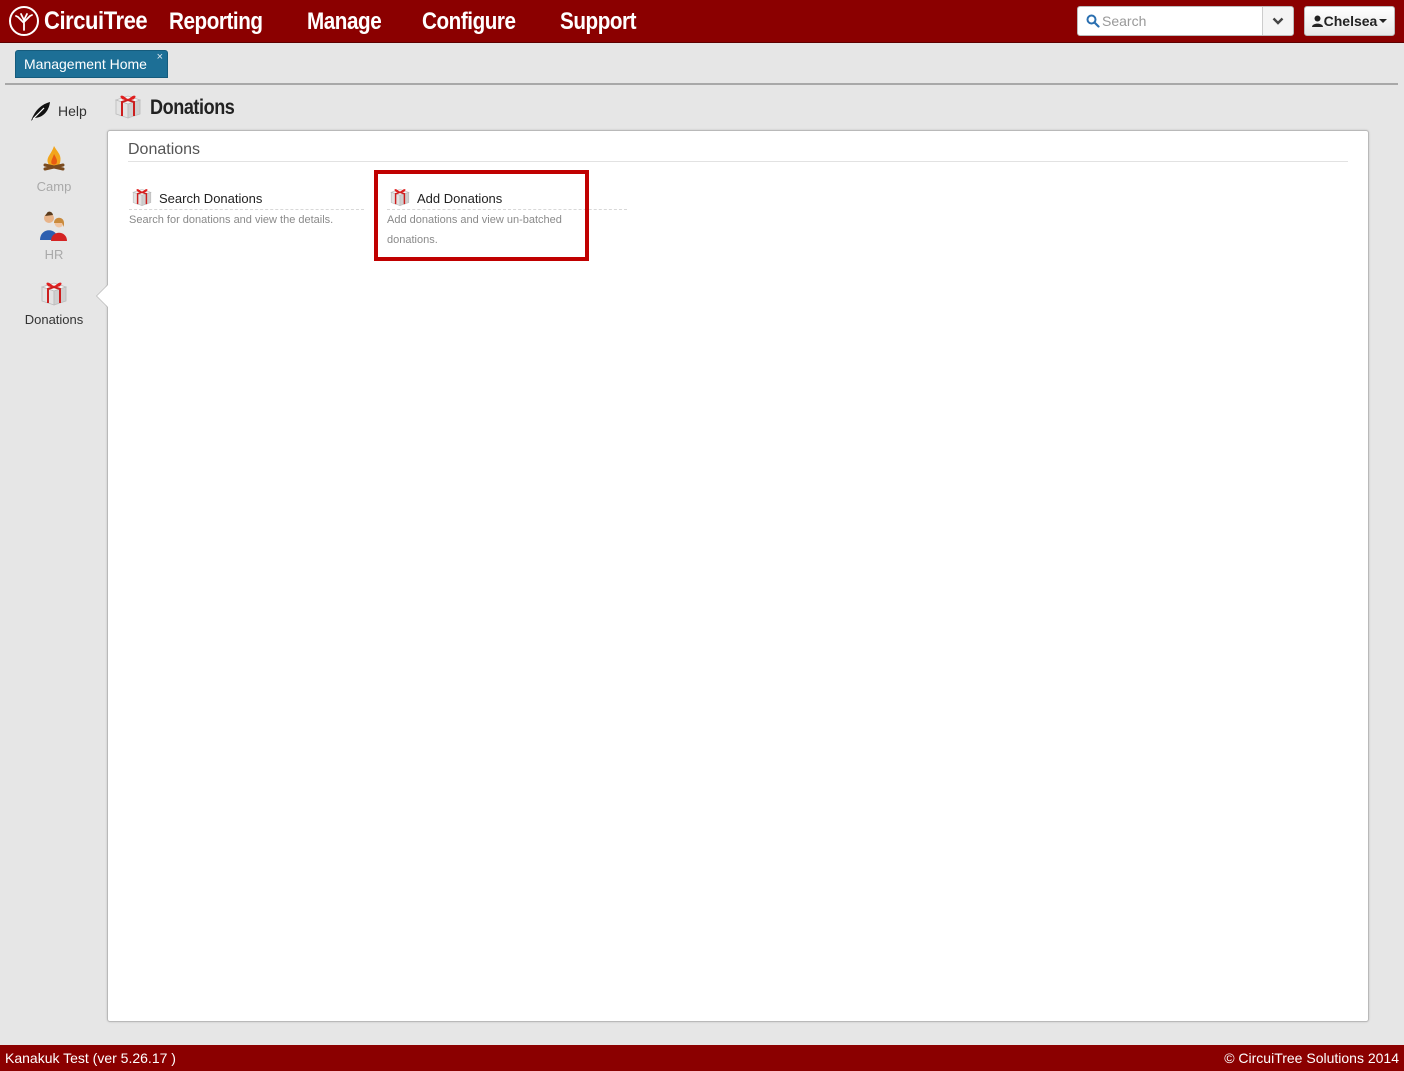 The width and height of the screenshot is (1404, 1071). What do you see at coordinates (102, 296) in the screenshot?
I see `active-item-pointer` at bounding box center [102, 296].